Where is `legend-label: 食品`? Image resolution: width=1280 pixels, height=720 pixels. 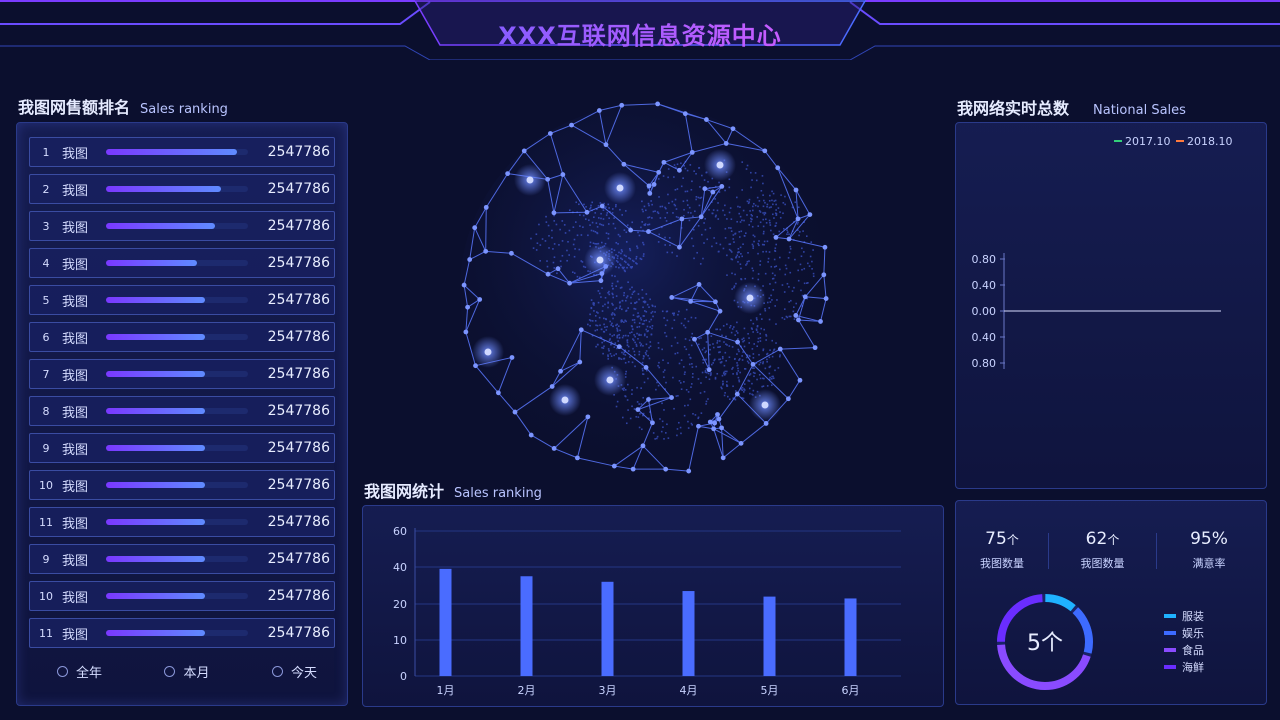 legend-label: 食品 is located at coordinates (1193, 650).